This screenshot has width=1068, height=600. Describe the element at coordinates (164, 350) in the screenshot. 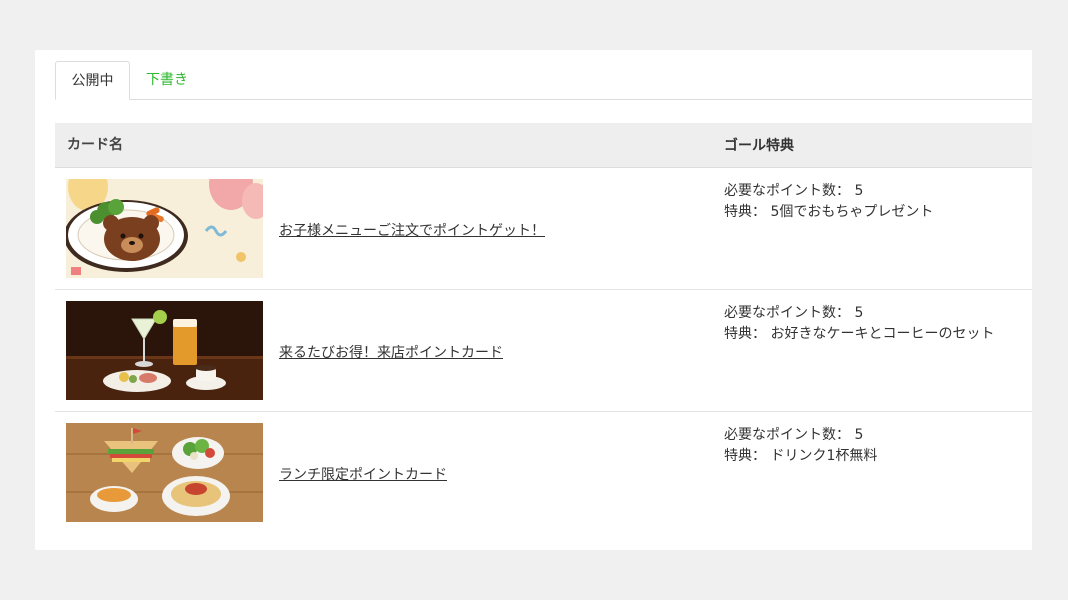

I see `bar-drinks-image` at that location.